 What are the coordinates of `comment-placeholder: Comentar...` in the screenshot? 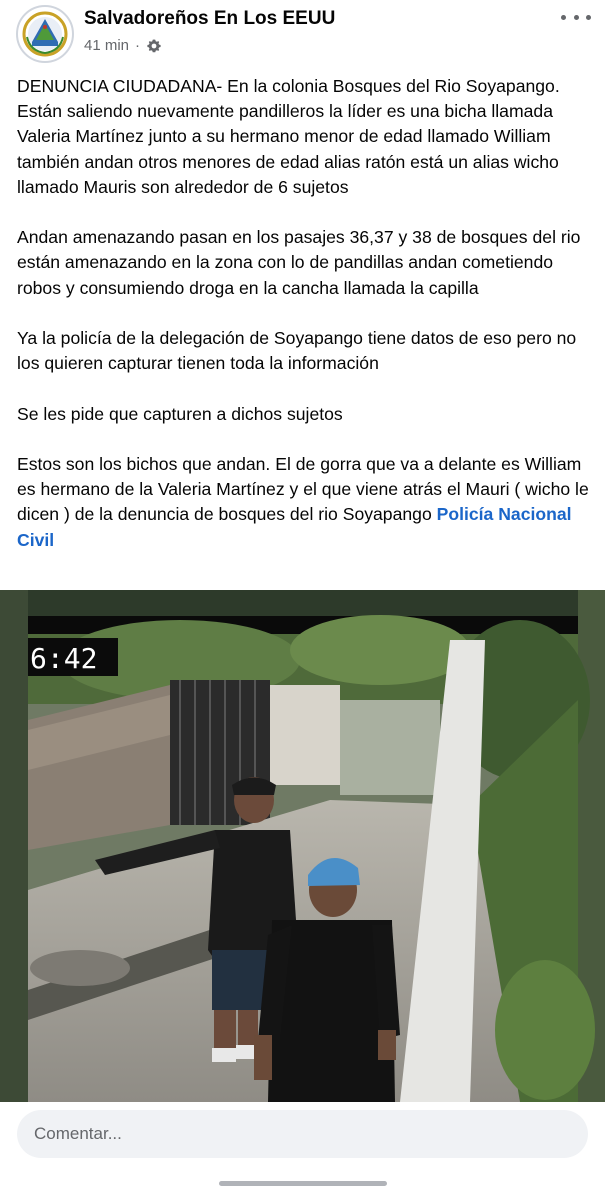 It's located at (78, 1133).